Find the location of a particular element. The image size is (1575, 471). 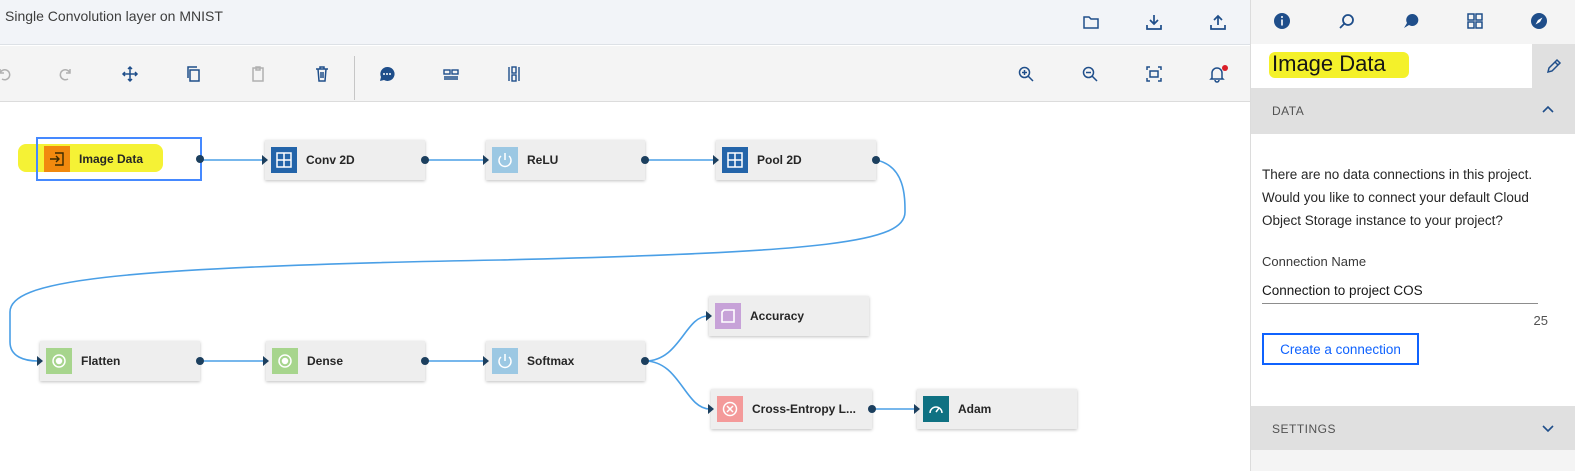

delete-icon is located at coordinates (322, 74).